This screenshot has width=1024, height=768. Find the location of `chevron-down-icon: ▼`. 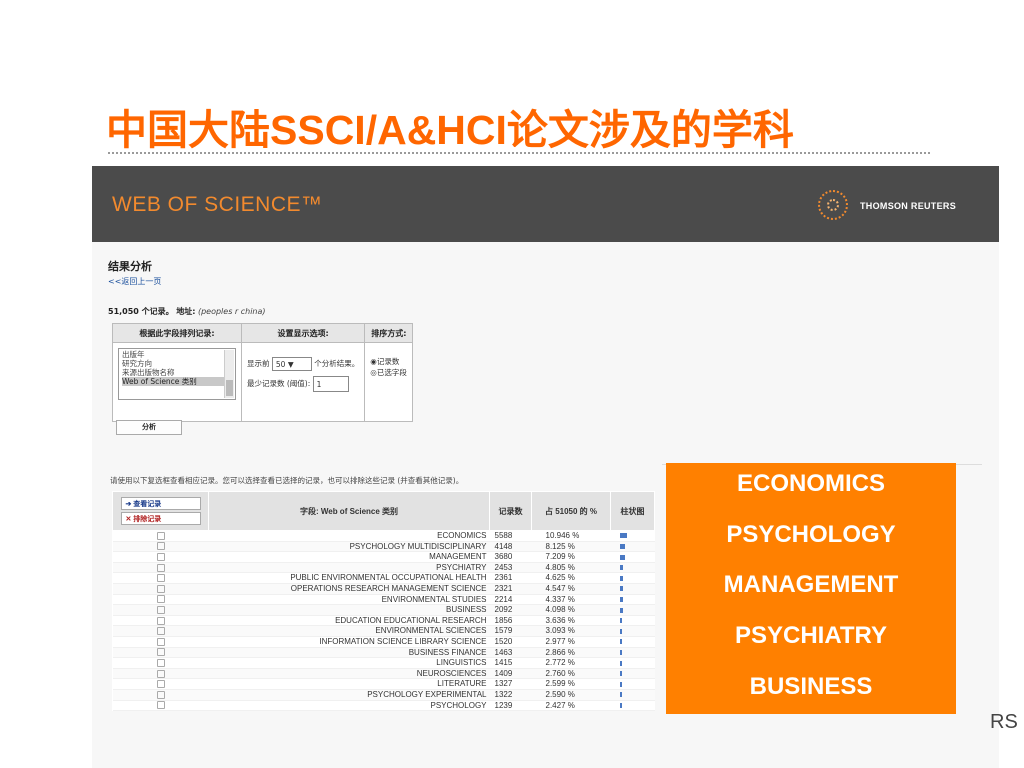

chevron-down-icon: ▼ is located at coordinates (290, 364).